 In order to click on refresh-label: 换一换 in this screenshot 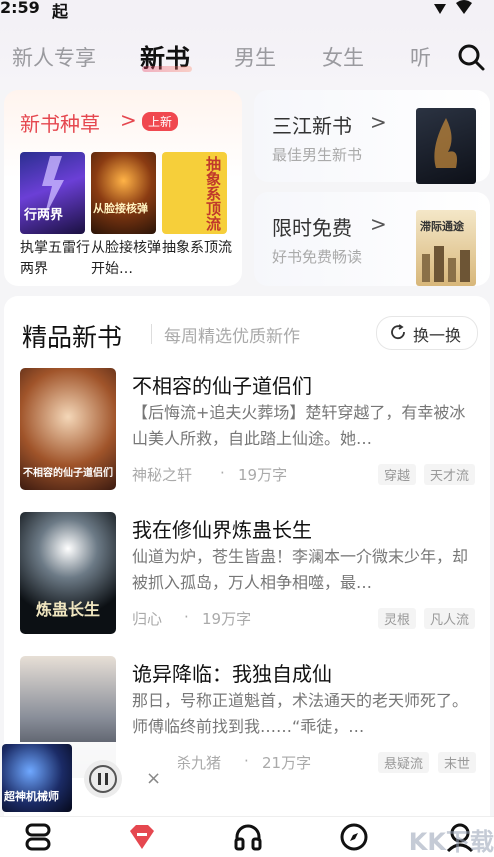, I will do `click(437, 335)`.